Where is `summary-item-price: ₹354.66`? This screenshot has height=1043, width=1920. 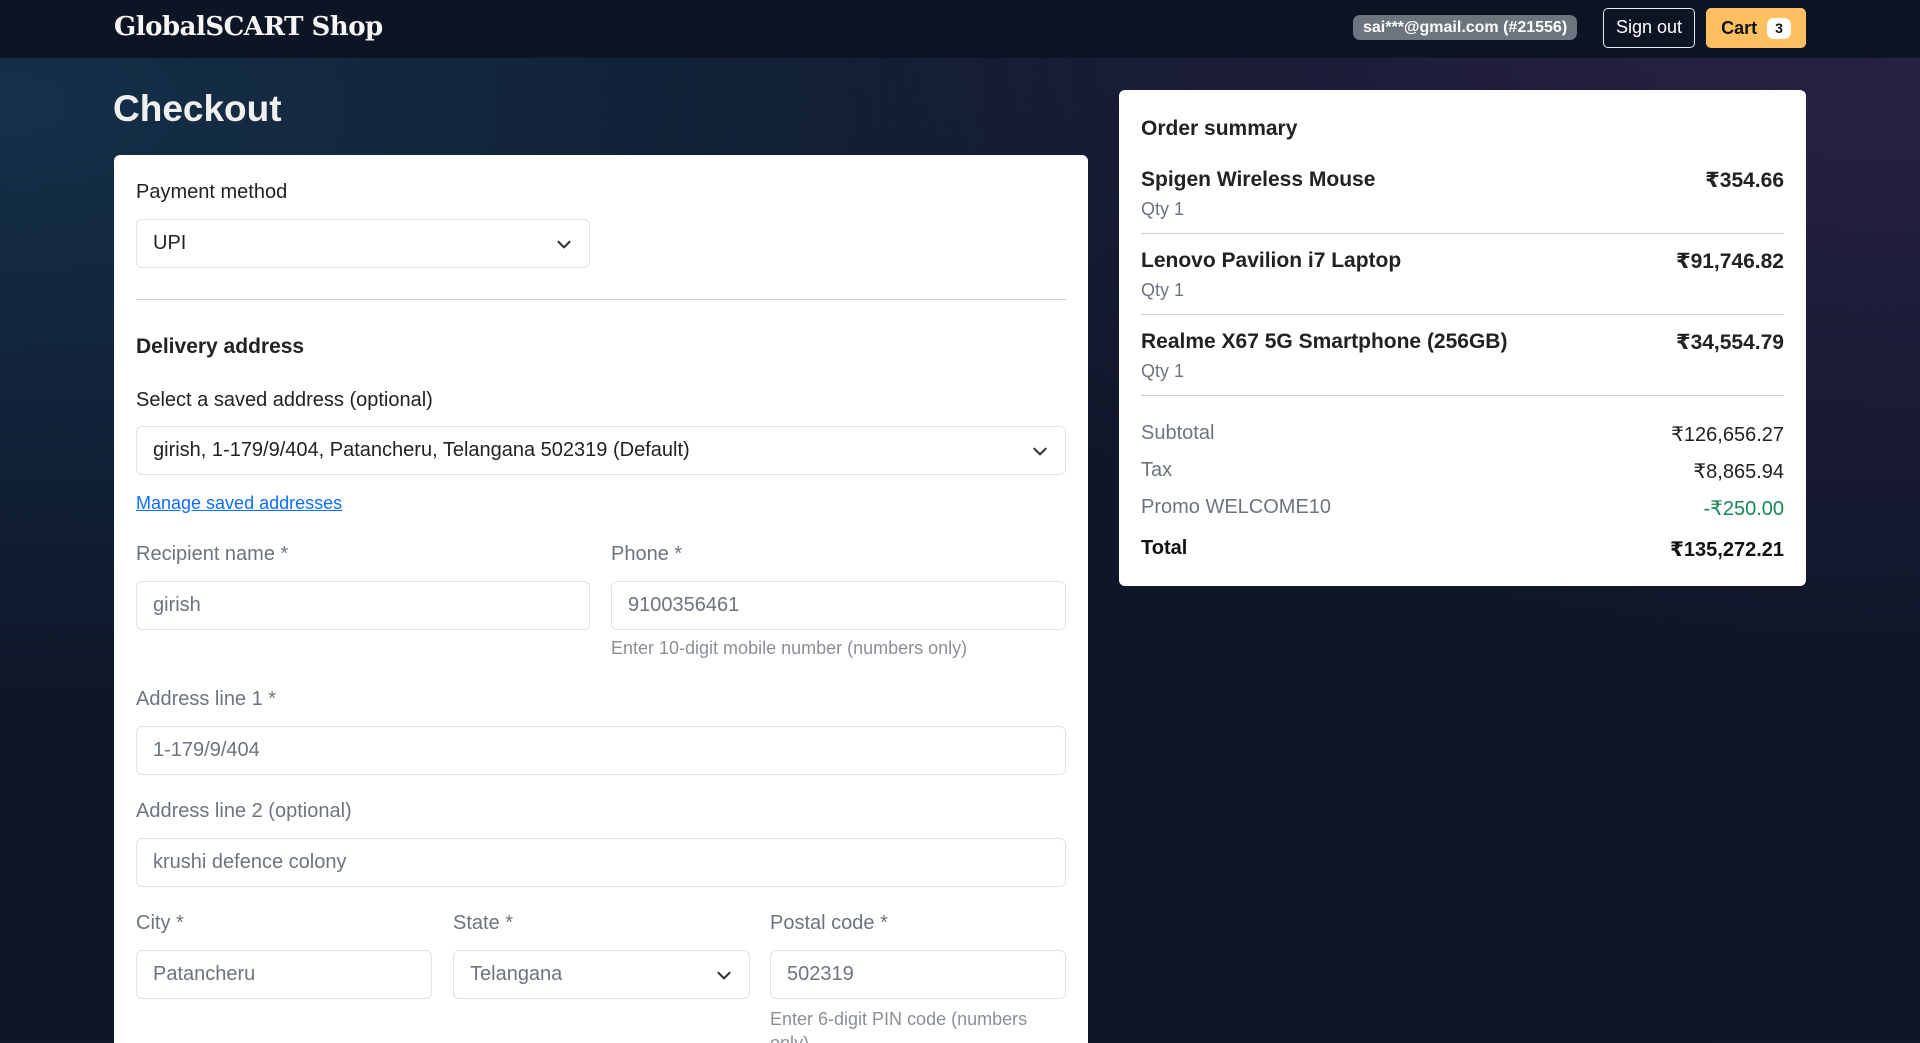 summary-item-price: ₹354.66 is located at coordinates (1744, 180).